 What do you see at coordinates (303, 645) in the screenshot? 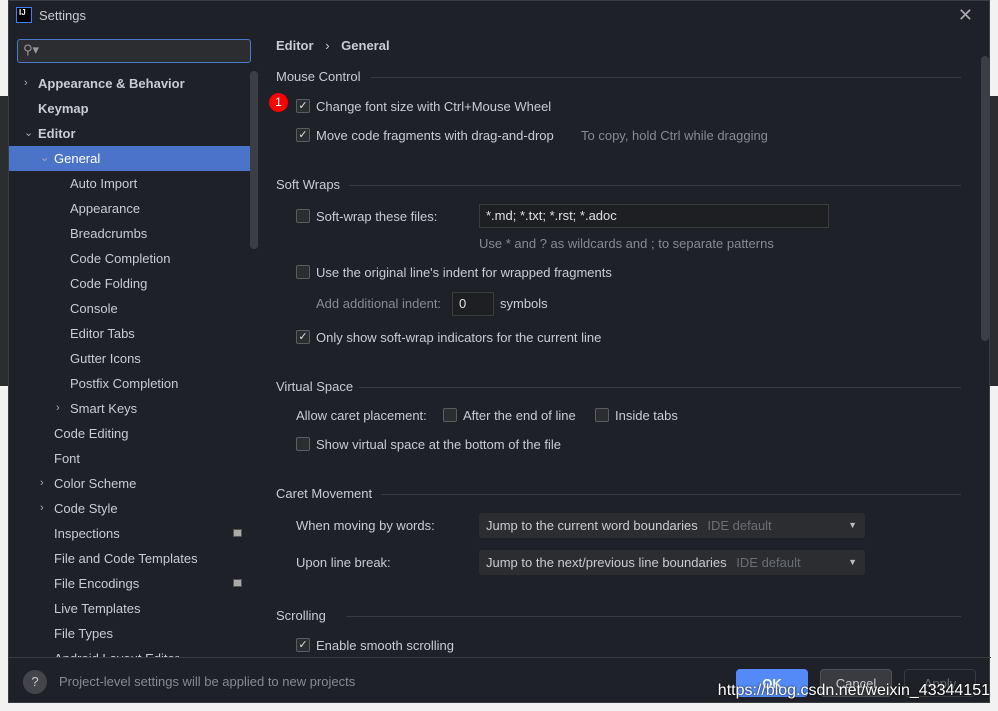
I see `smooth-scrolling-checkbox: ✓` at bounding box center [303, 645].